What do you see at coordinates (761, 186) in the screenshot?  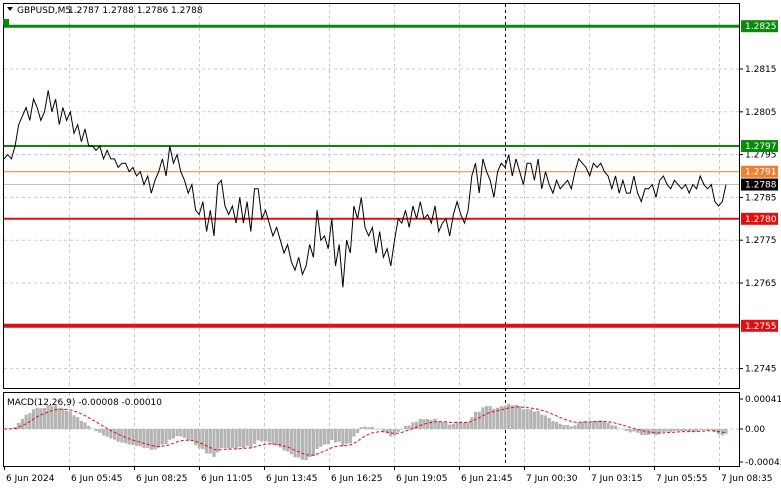 I see `level-label-current-price: 1.2788` at bounding box center [761, 186].